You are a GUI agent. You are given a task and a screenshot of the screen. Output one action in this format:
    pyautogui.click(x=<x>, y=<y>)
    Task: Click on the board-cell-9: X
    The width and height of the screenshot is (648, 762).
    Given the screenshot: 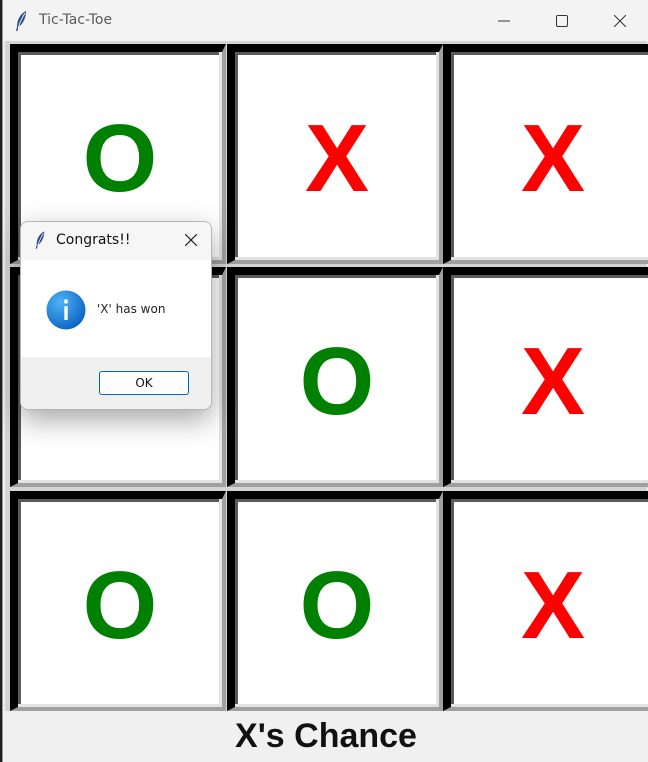 What is the action you would take?
    pyautogui.click(x=545, y=601)
    